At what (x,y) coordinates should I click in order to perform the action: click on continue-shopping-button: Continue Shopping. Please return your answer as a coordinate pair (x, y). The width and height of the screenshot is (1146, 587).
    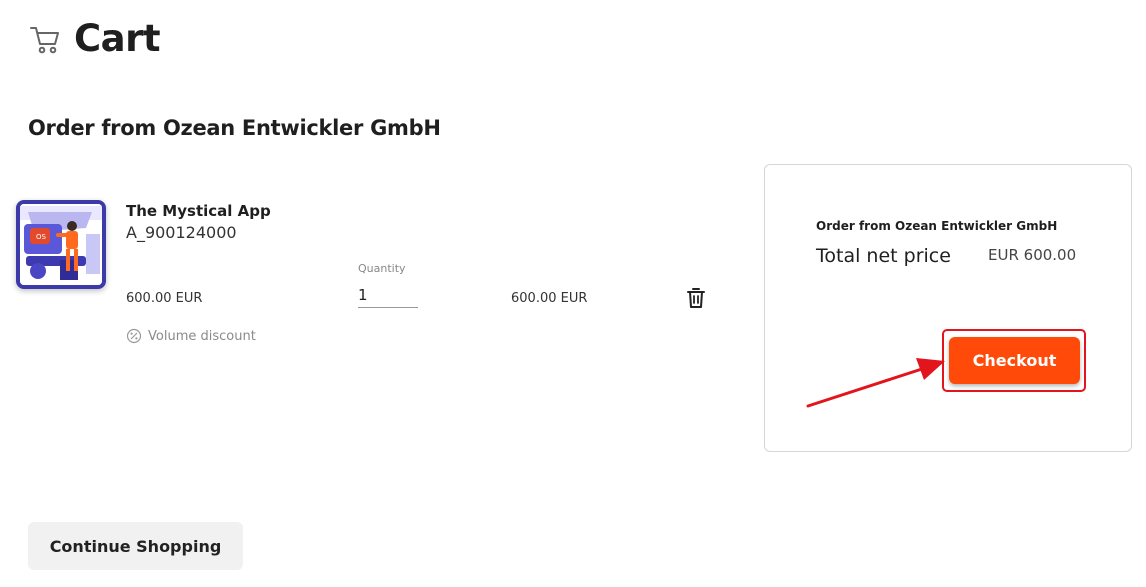
    Looking at the image, I should click on (135, 546).